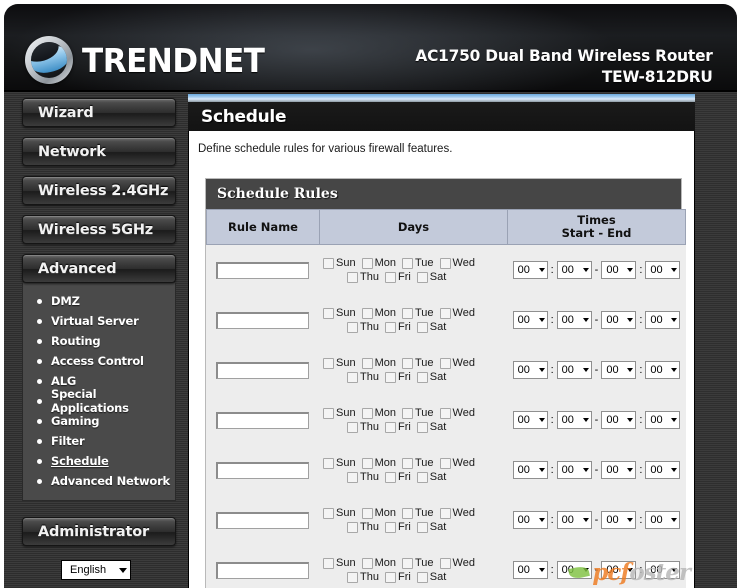 This screenshot has width=741, height=588. I want to click on sidebar-item-advanced: Advanced, so click(99, 268).